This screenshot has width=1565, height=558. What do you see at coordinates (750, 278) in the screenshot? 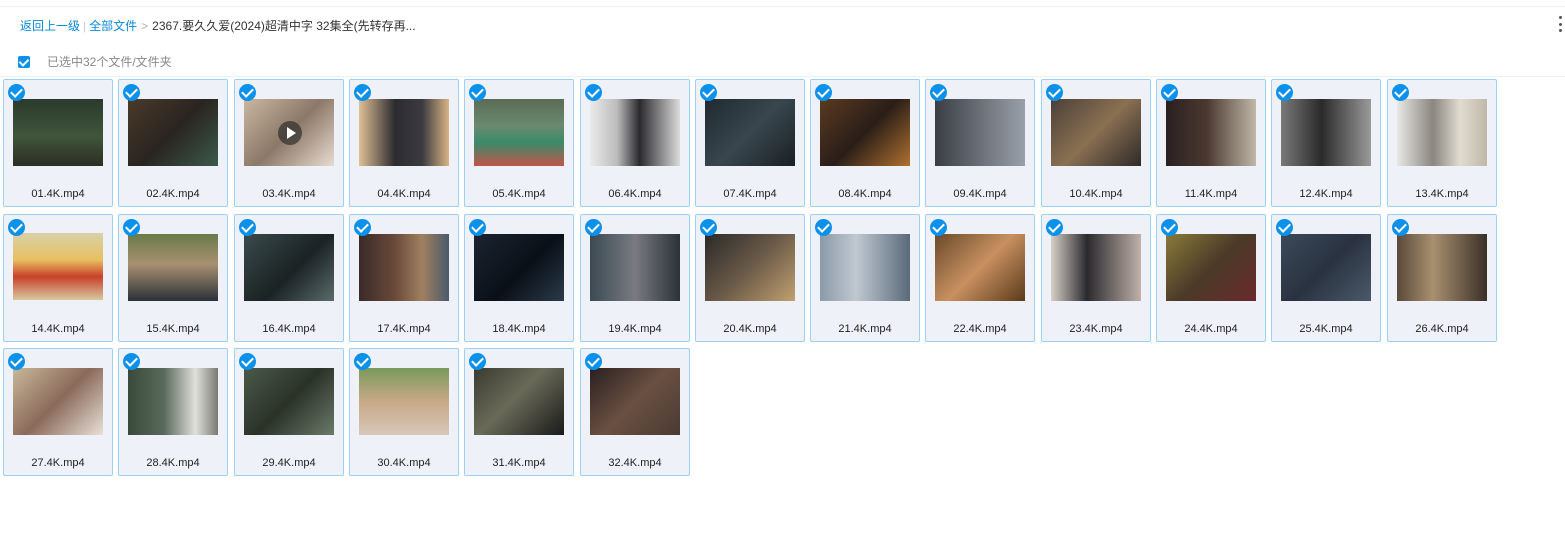
I see `file-tile: 20.4K.mp4` at bounding box center [750, 278].